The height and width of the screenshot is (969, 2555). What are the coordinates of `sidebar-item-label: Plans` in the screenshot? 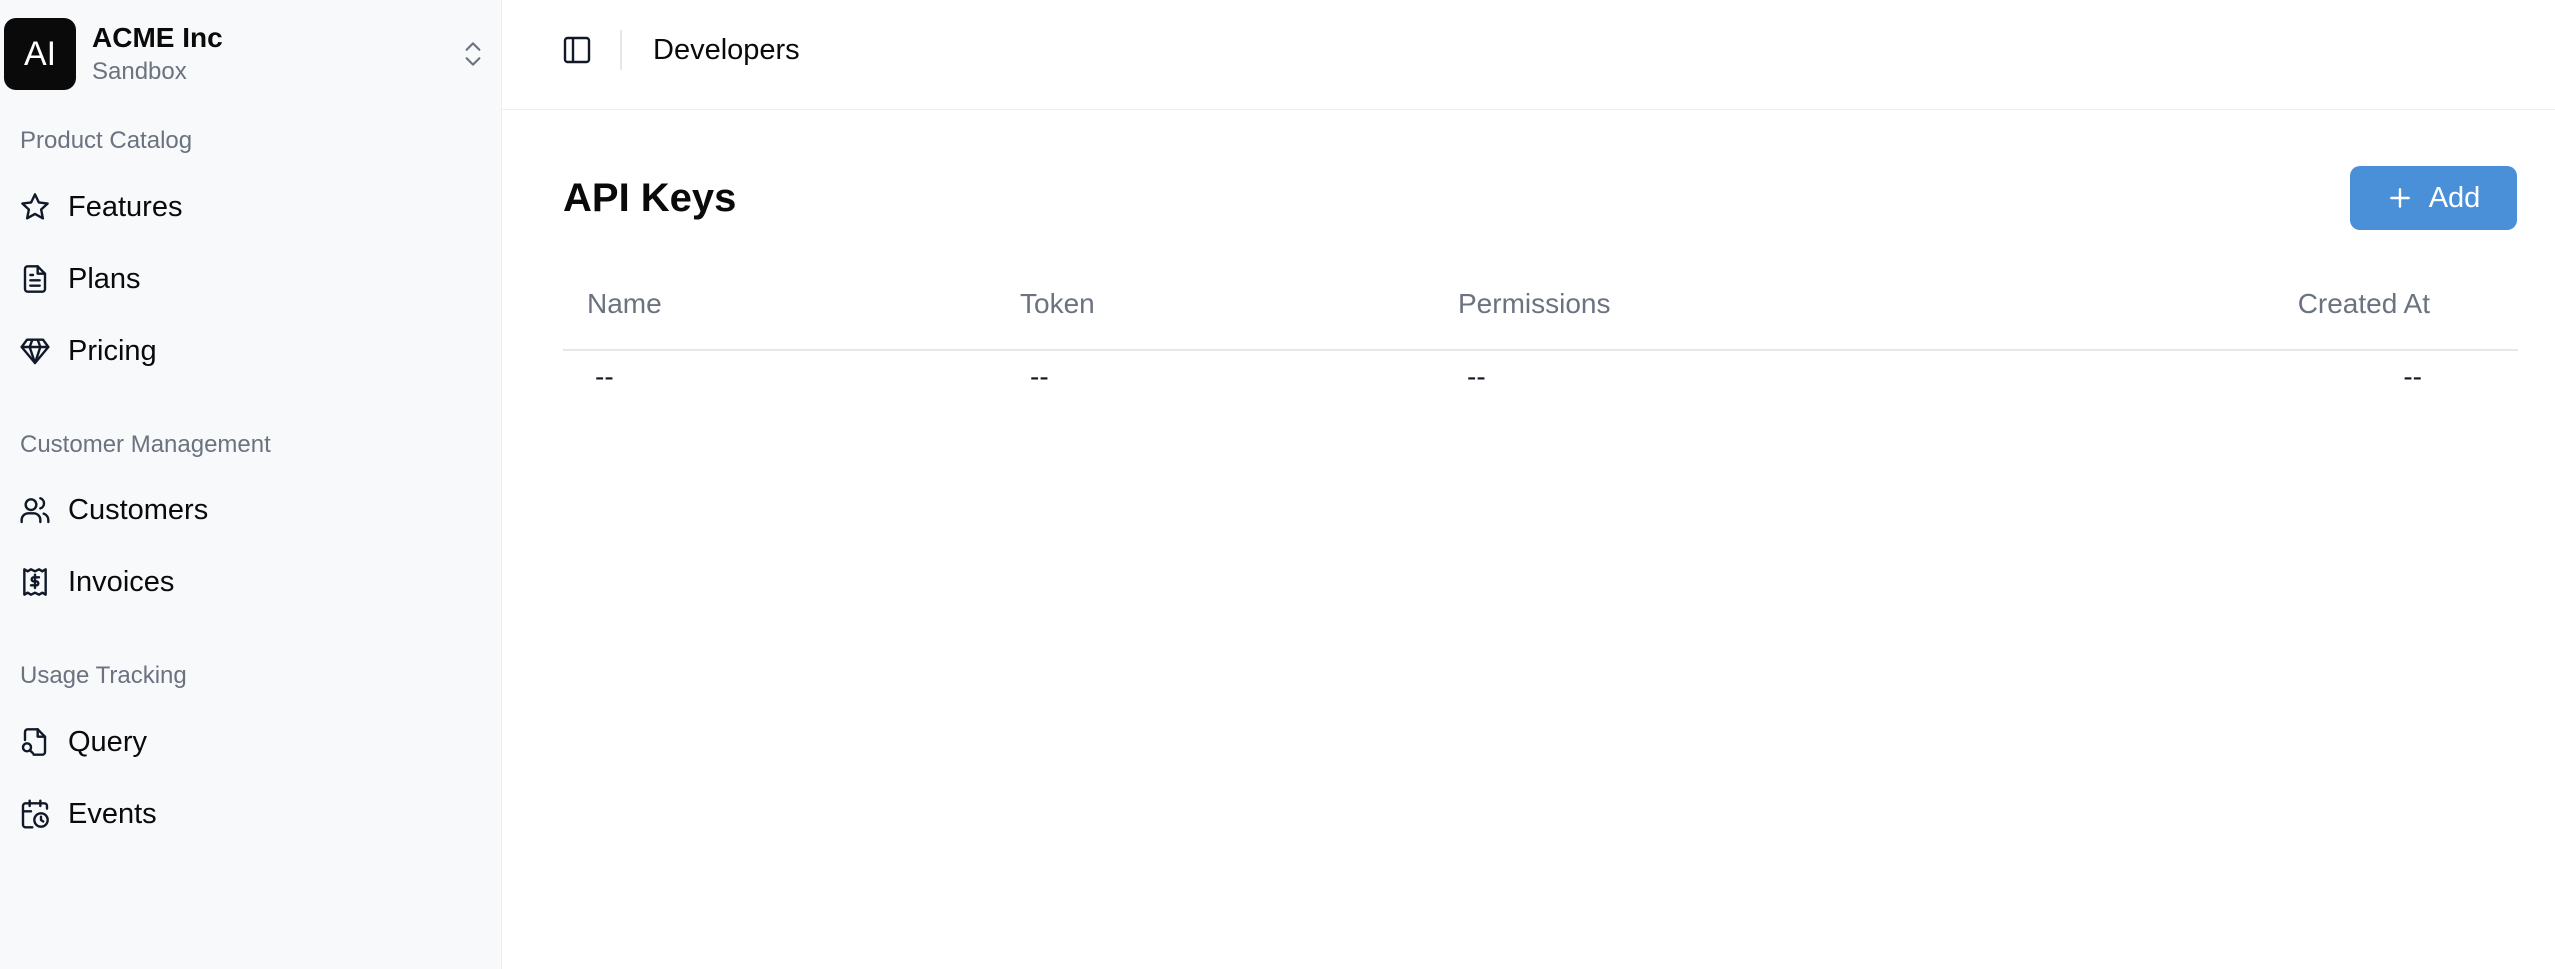 It's located at (104, 278).